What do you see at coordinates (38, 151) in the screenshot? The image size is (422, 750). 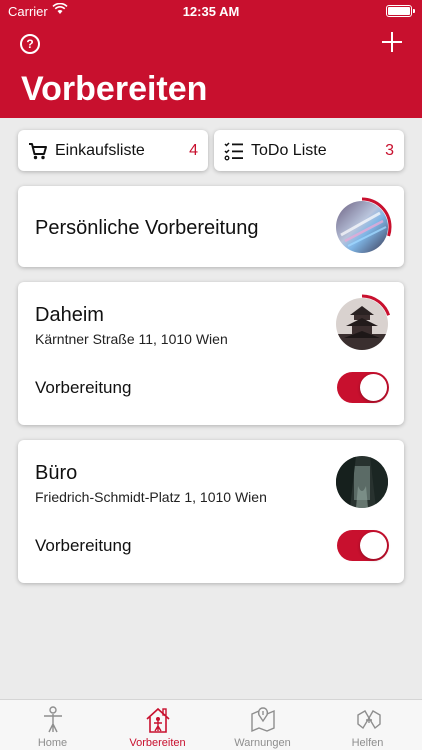 I see `cart-icon` at bounding box center [38, 151].